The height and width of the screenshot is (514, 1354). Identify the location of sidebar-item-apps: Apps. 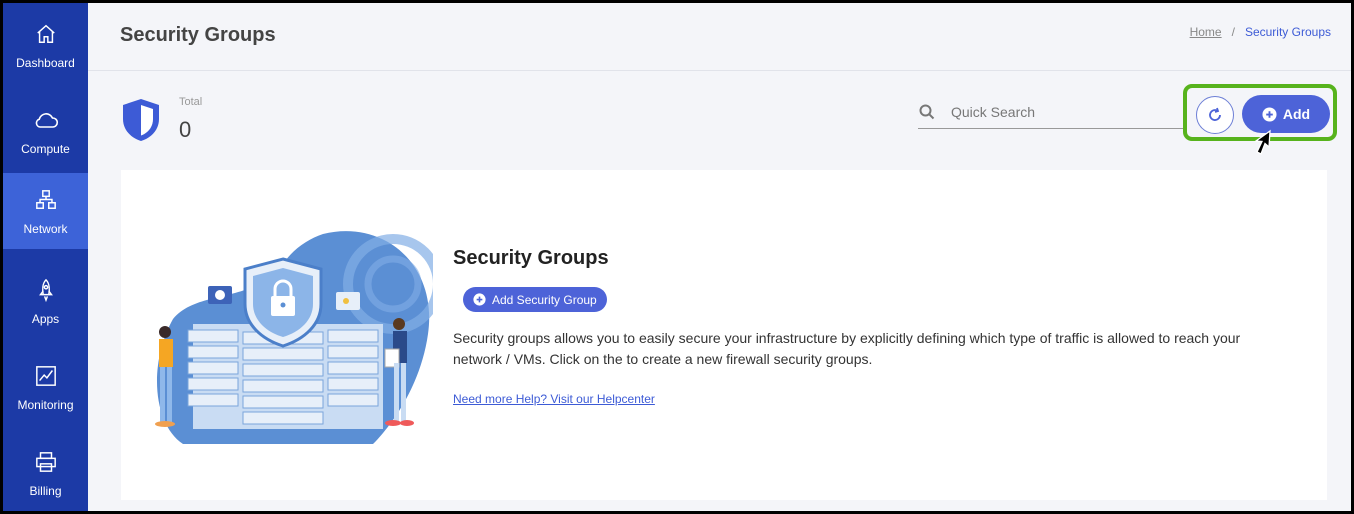
(45, 301).